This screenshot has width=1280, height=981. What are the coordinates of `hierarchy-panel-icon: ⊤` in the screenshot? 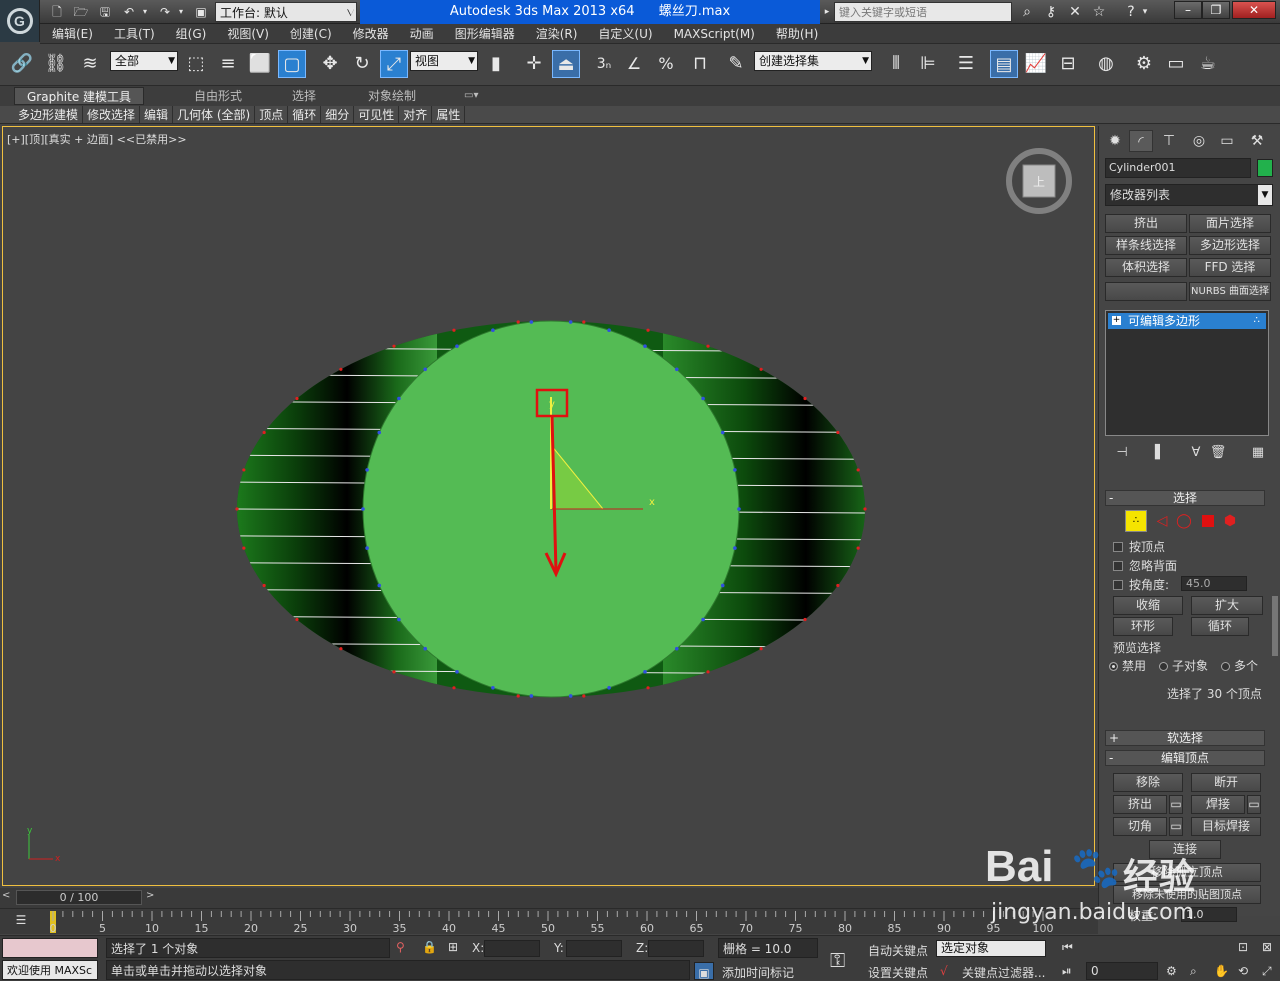 It's located at (1169, 141).